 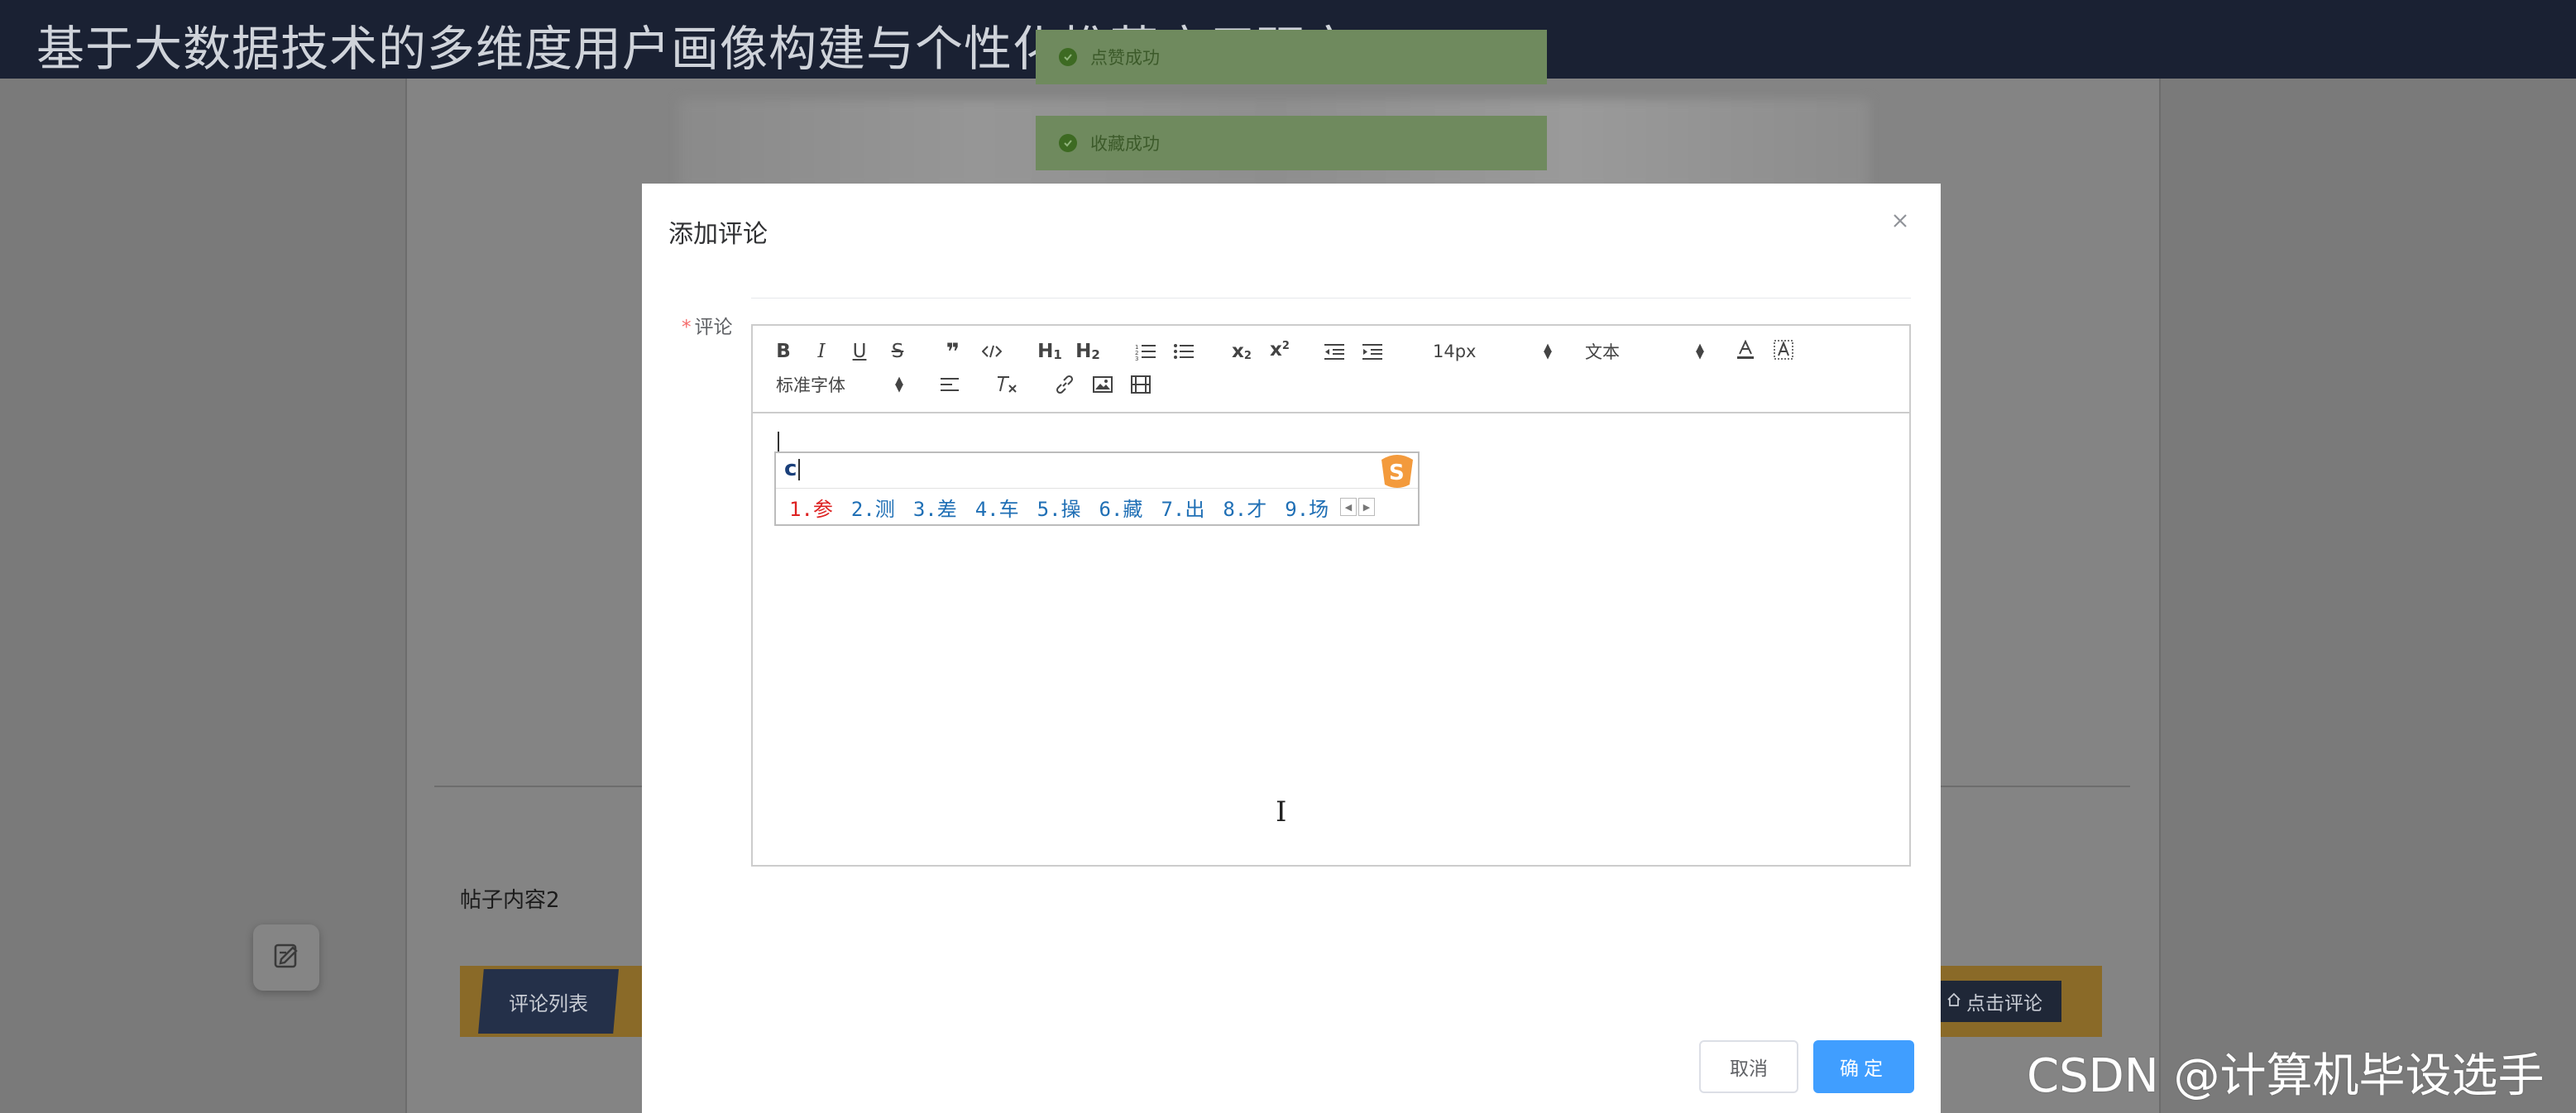 What do you see at coordinates (1121, 507) in the screenshot?
I see `ime-candidate: 6.藏` at bounding box center [1121, 507].